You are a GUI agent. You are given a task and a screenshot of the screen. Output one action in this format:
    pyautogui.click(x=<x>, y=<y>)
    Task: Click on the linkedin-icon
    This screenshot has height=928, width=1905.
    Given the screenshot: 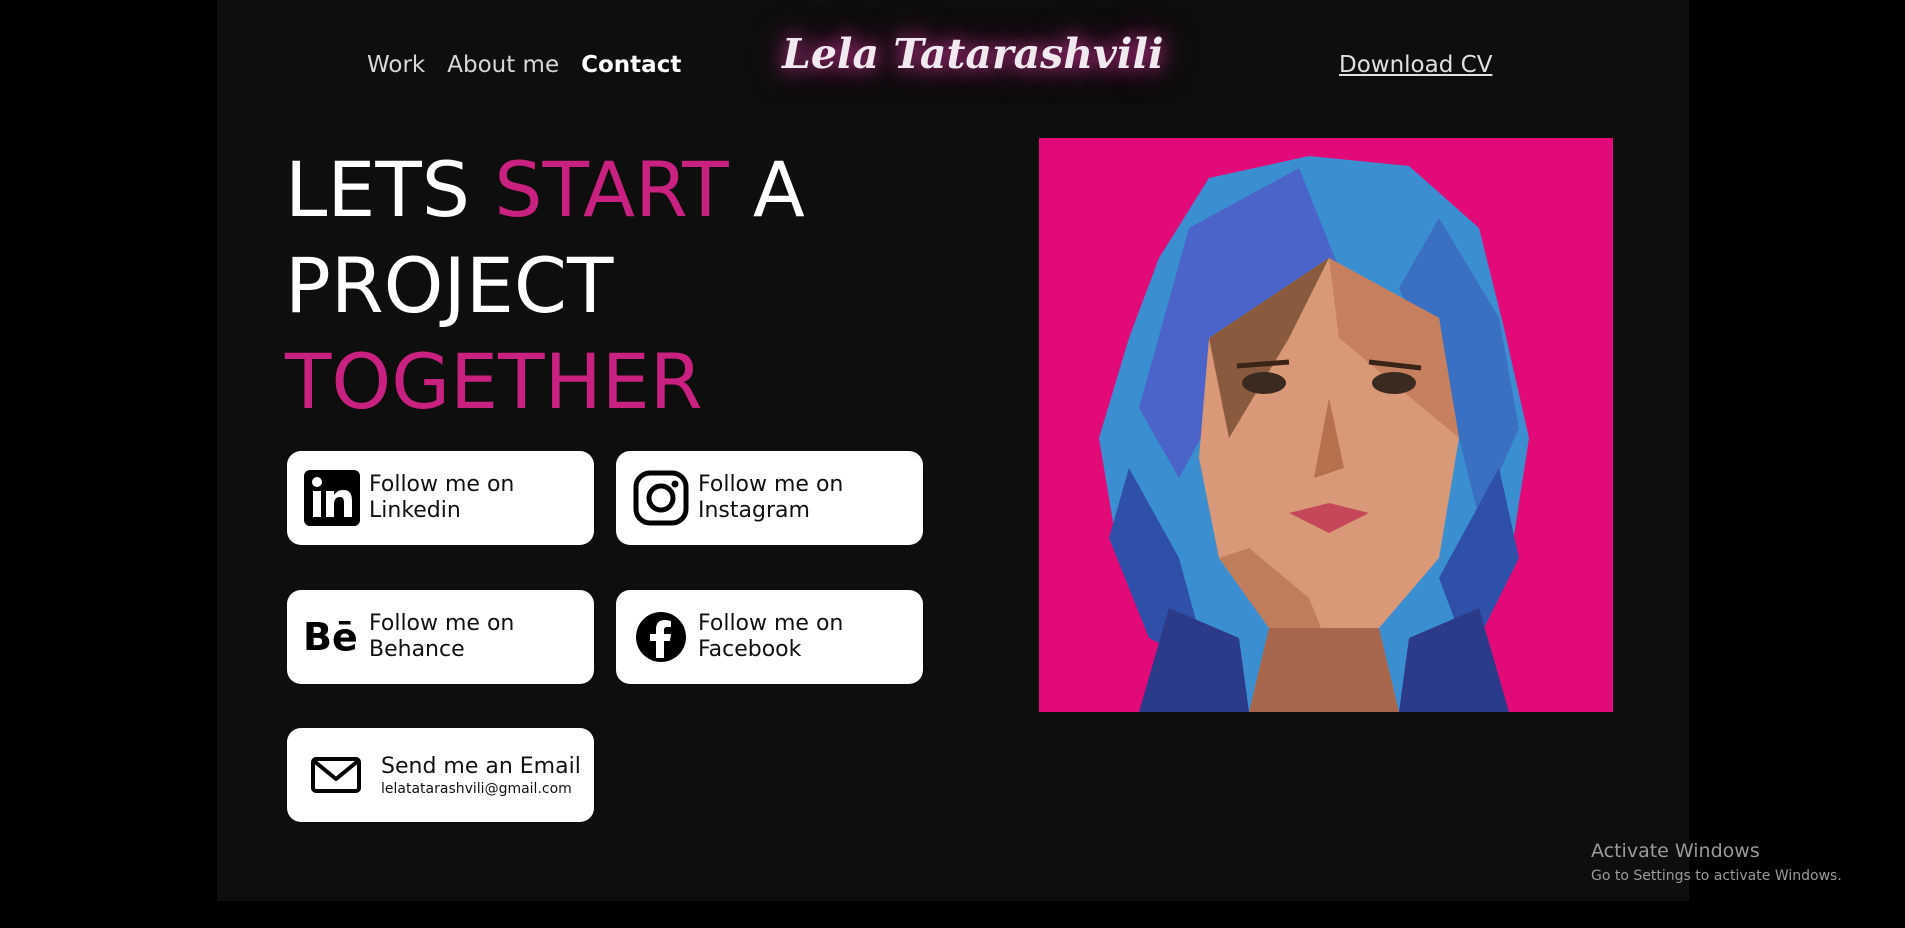 What is the action you would take?
    pyautogui.click(x=332, y=498)
    